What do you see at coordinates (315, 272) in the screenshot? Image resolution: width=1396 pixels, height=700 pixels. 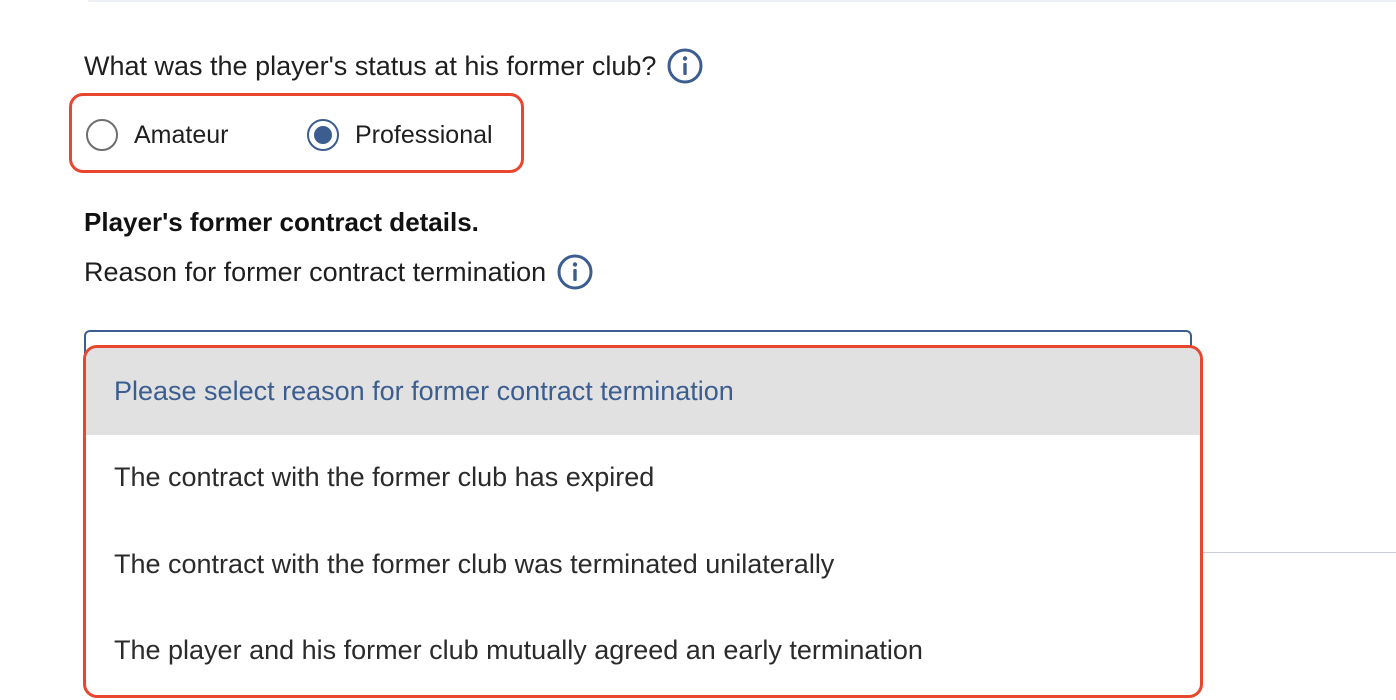 I see `termination-label-text: Reason for former contract termination` at bounding box center [315, 272].